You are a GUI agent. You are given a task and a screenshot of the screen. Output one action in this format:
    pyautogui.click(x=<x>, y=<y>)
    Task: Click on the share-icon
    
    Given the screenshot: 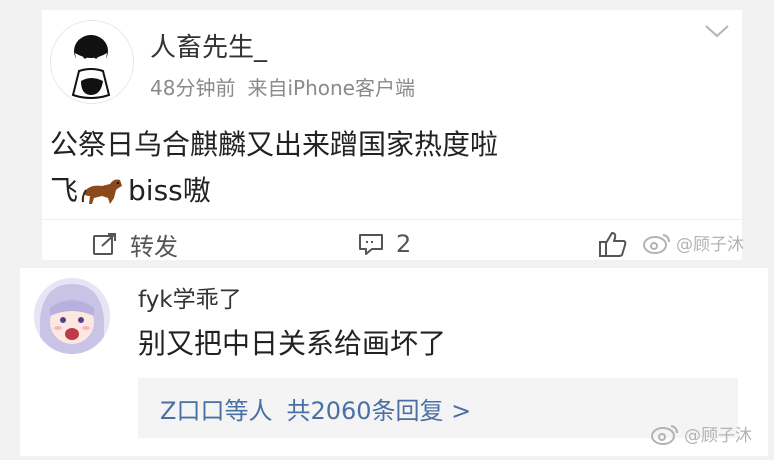 What is the action you would take?
    pyautogui.click(x=104, y=244)
    